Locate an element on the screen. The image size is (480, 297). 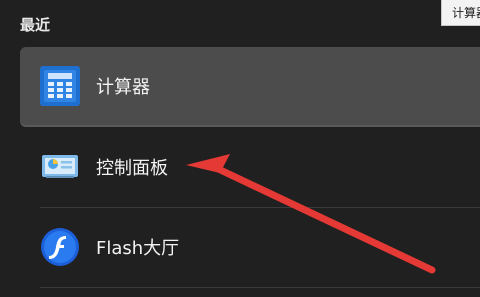
recent-item-label: 控制面板 is located at coordinates (132, 168).